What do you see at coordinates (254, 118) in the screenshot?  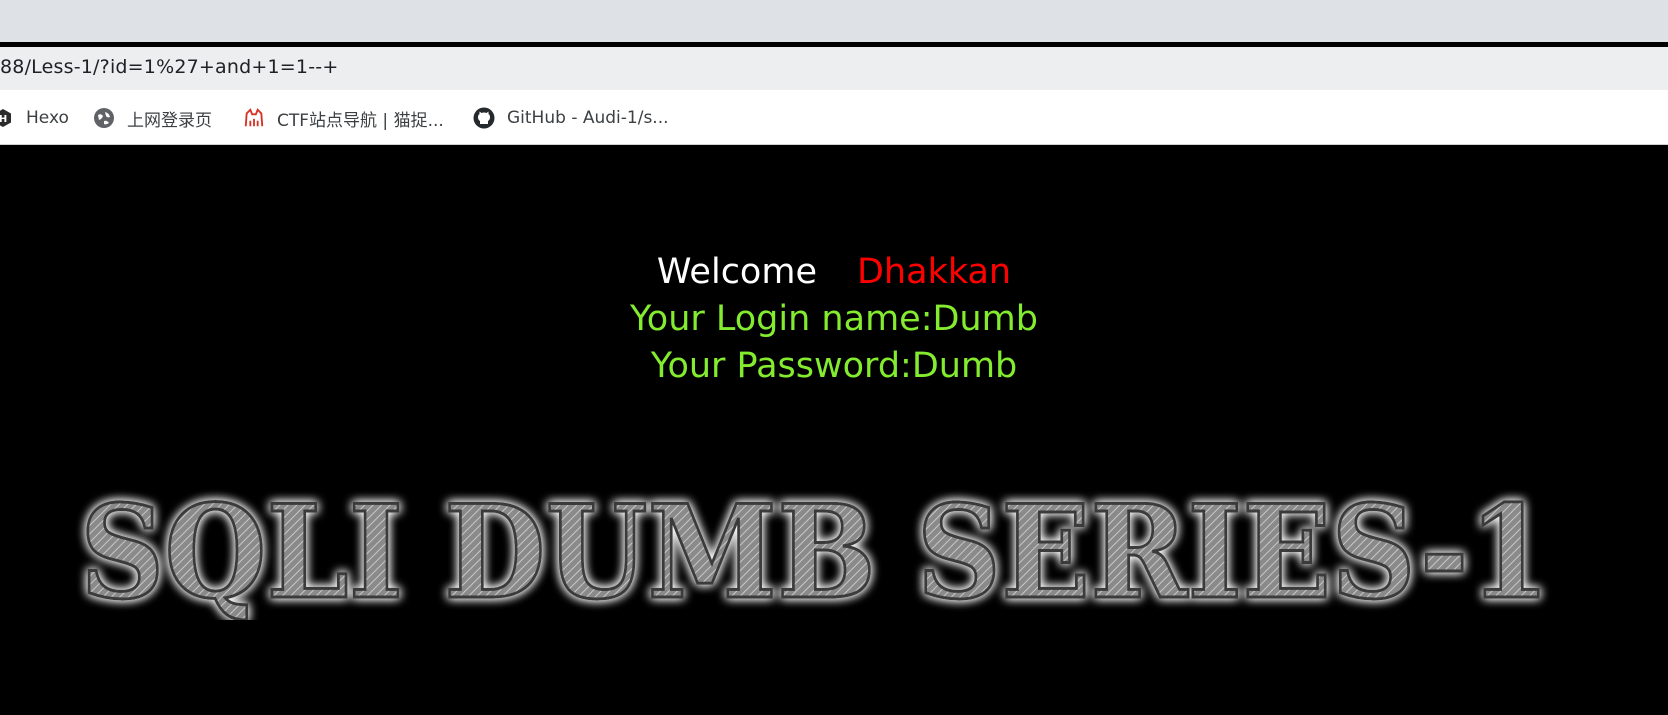 I see `cat-icon` at bounding box center [254, 118].